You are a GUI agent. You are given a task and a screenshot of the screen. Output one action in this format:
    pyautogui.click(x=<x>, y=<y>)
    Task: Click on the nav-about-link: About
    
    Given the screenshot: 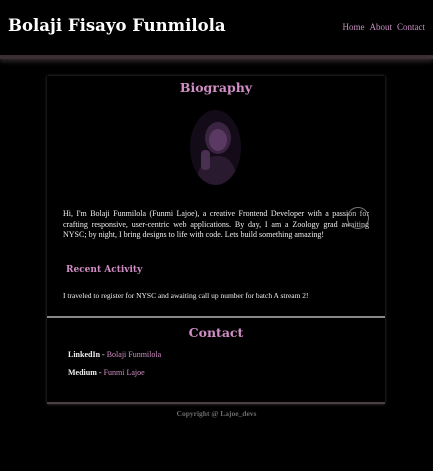 What is the action you would take?
    pyautogui.click(x=381, y=27)
    